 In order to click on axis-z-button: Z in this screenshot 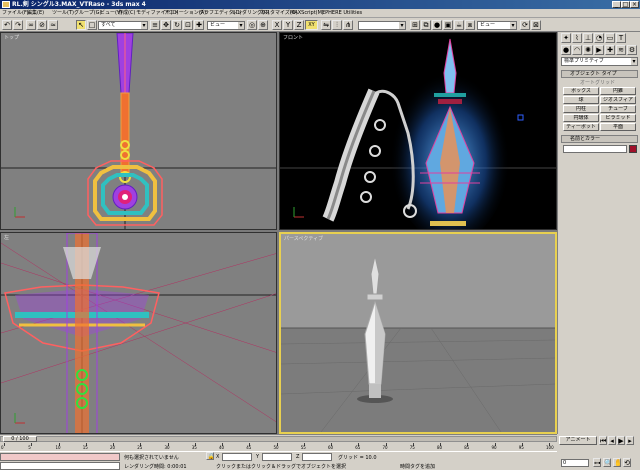, I will do `click(299, 25)`.